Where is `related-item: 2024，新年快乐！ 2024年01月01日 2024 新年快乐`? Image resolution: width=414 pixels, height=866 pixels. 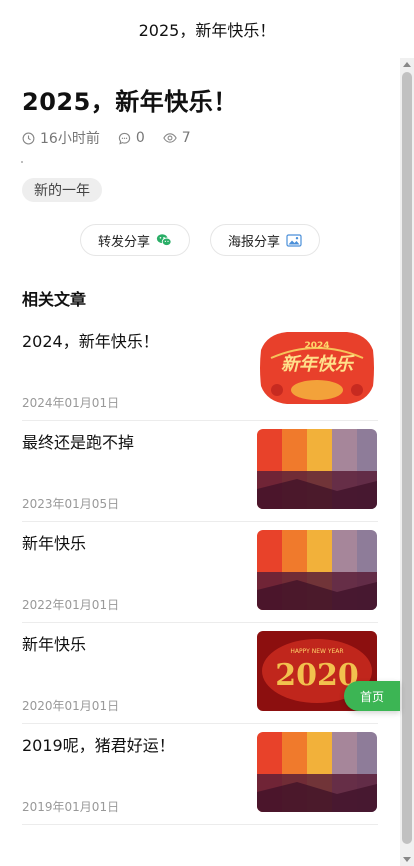 related-item: 2024，新年快乐！ 2024年01月01日 2024 新年快乐 is located at coordinates (200, 370).